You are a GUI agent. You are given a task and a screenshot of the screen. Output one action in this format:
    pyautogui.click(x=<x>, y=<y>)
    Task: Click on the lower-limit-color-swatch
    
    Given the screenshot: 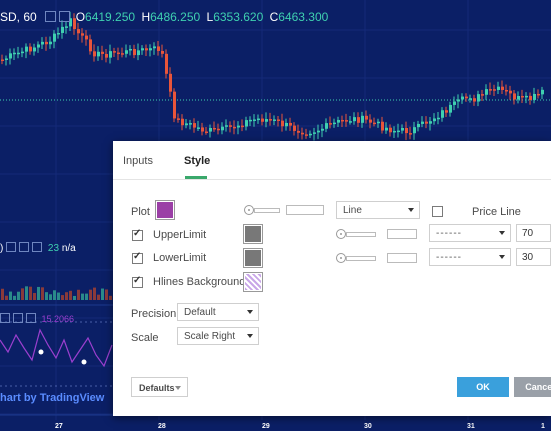 What is the action you would take?
    pyautogui.click(x=253, y=258)
    